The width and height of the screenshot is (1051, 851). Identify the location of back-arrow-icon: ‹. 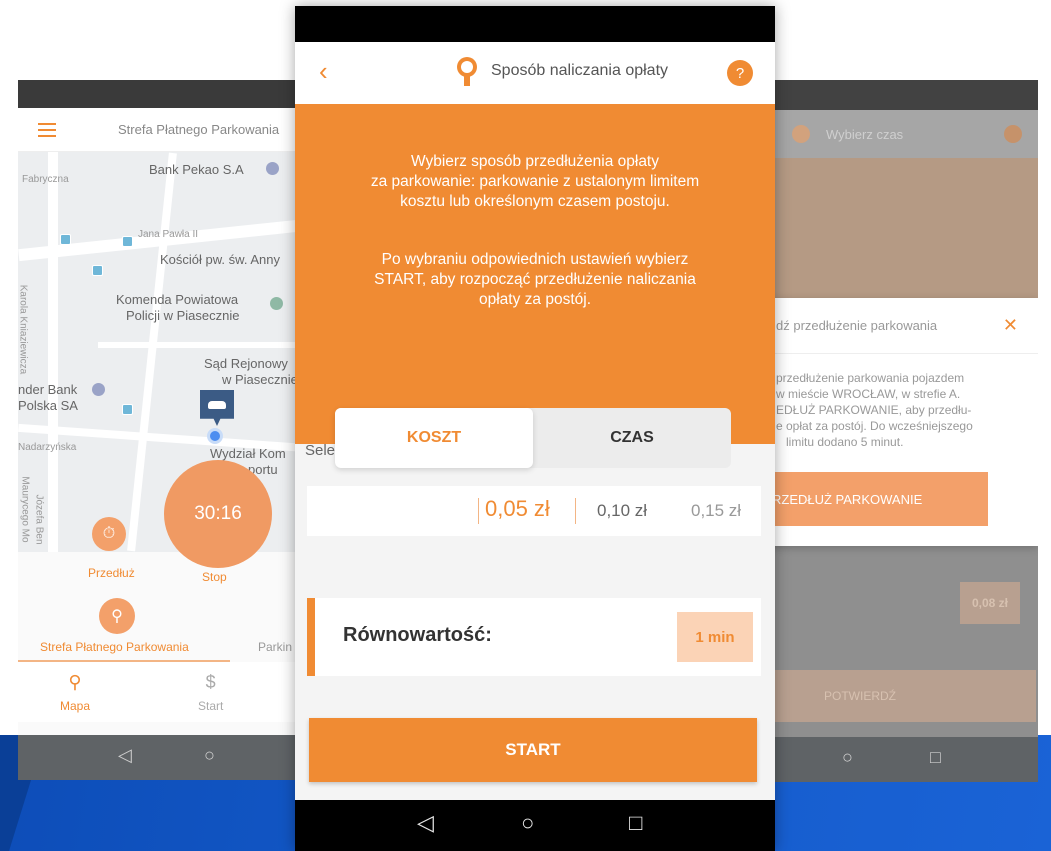
(323, 71).